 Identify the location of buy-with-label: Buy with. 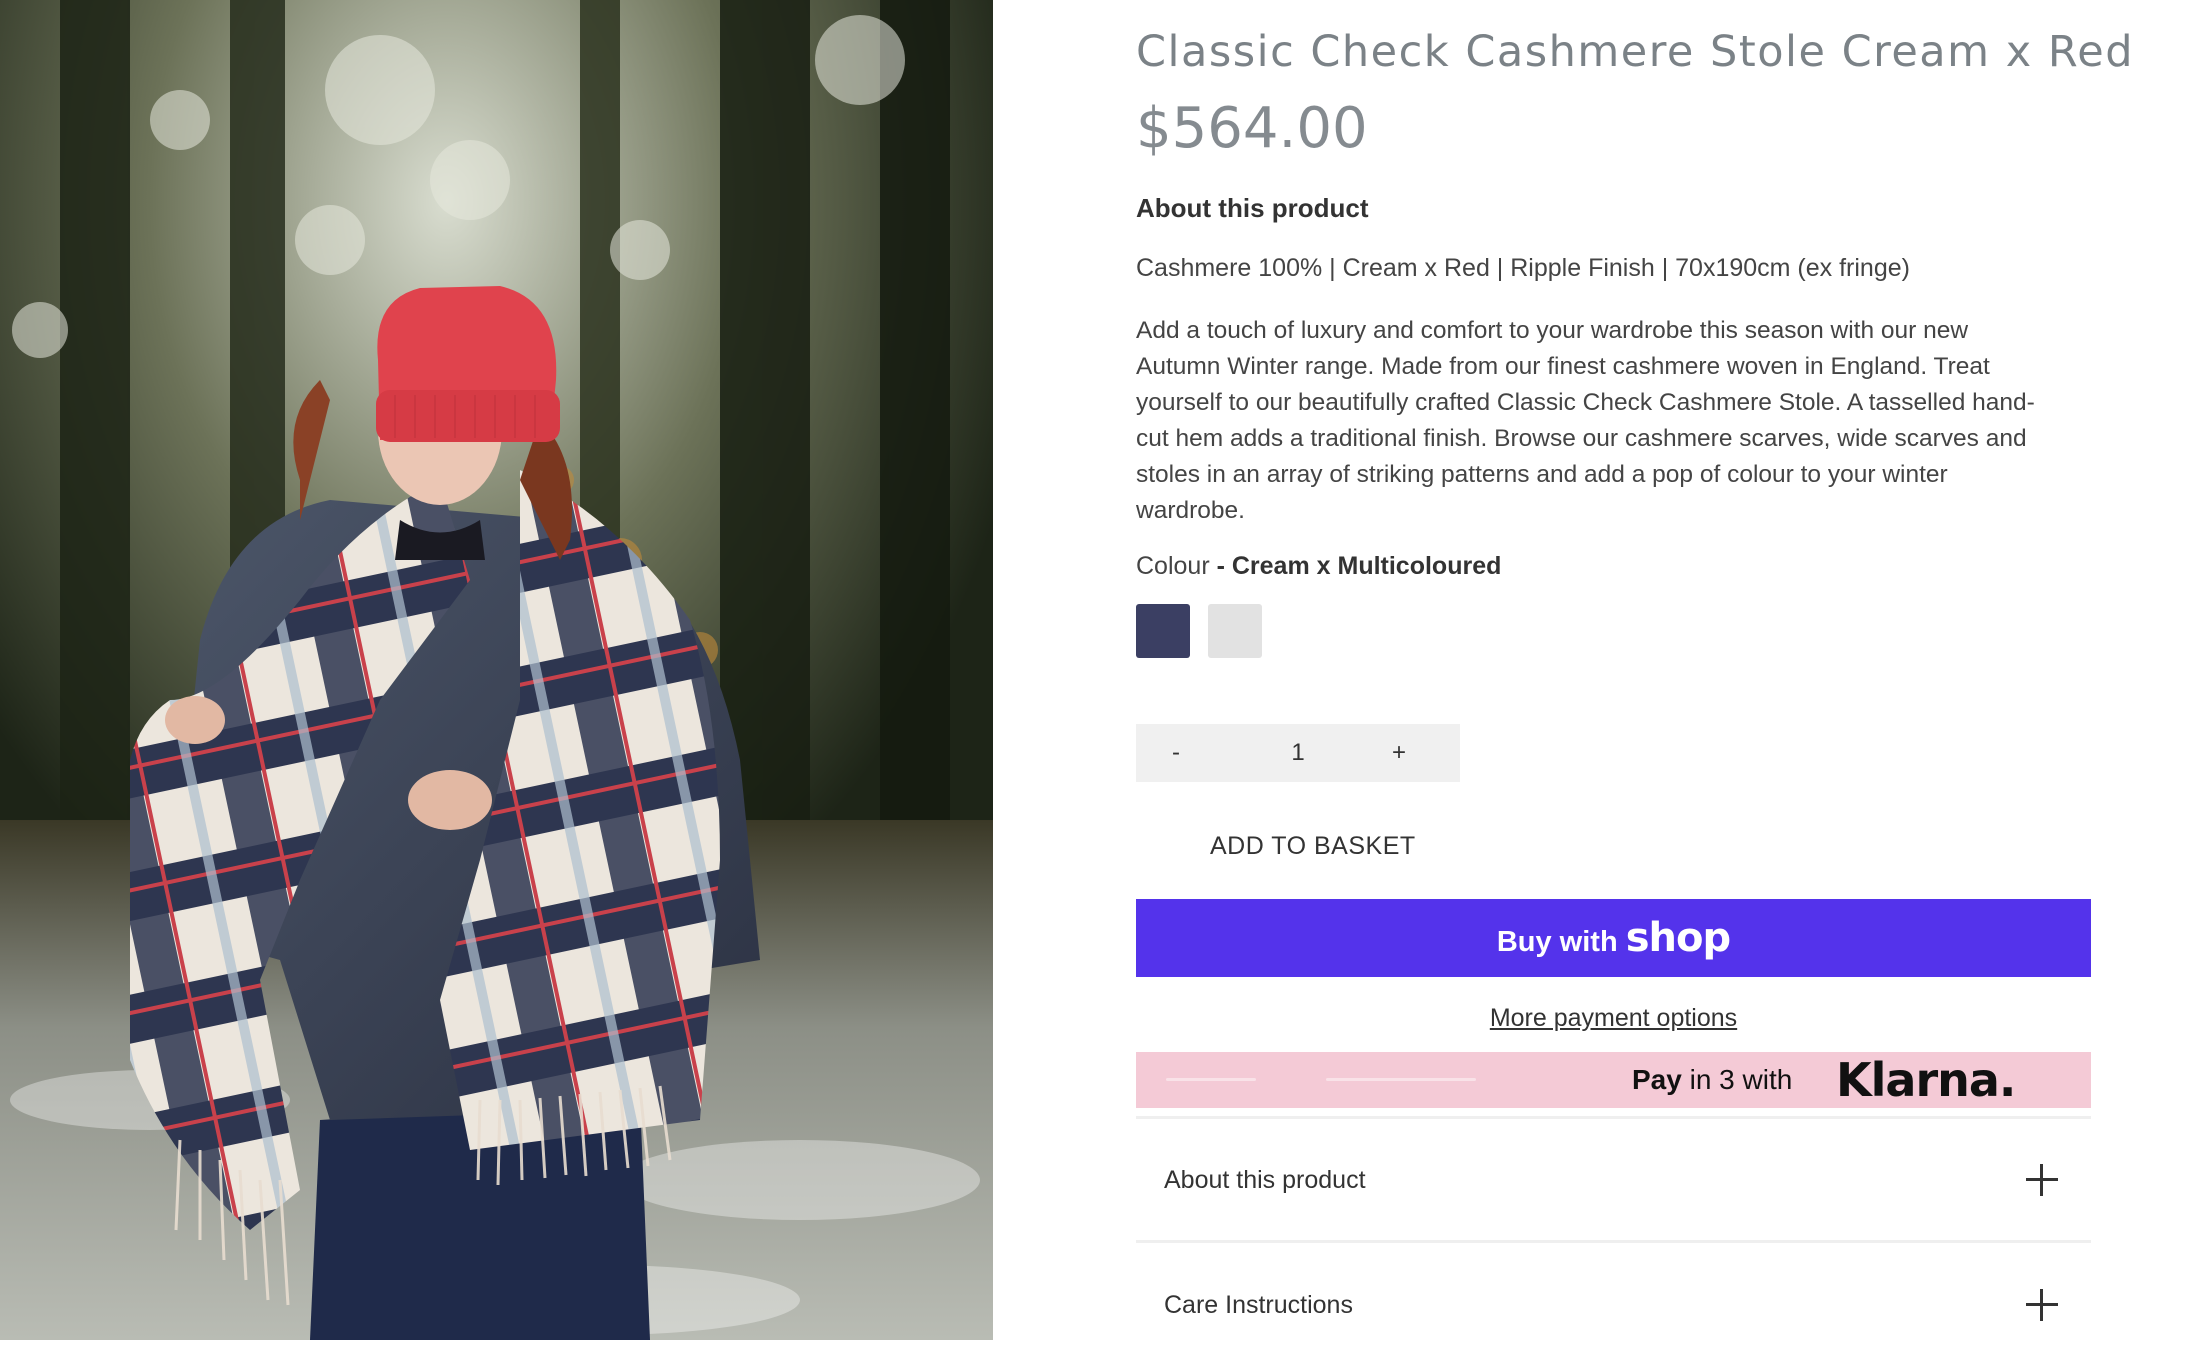
(1557, 942).